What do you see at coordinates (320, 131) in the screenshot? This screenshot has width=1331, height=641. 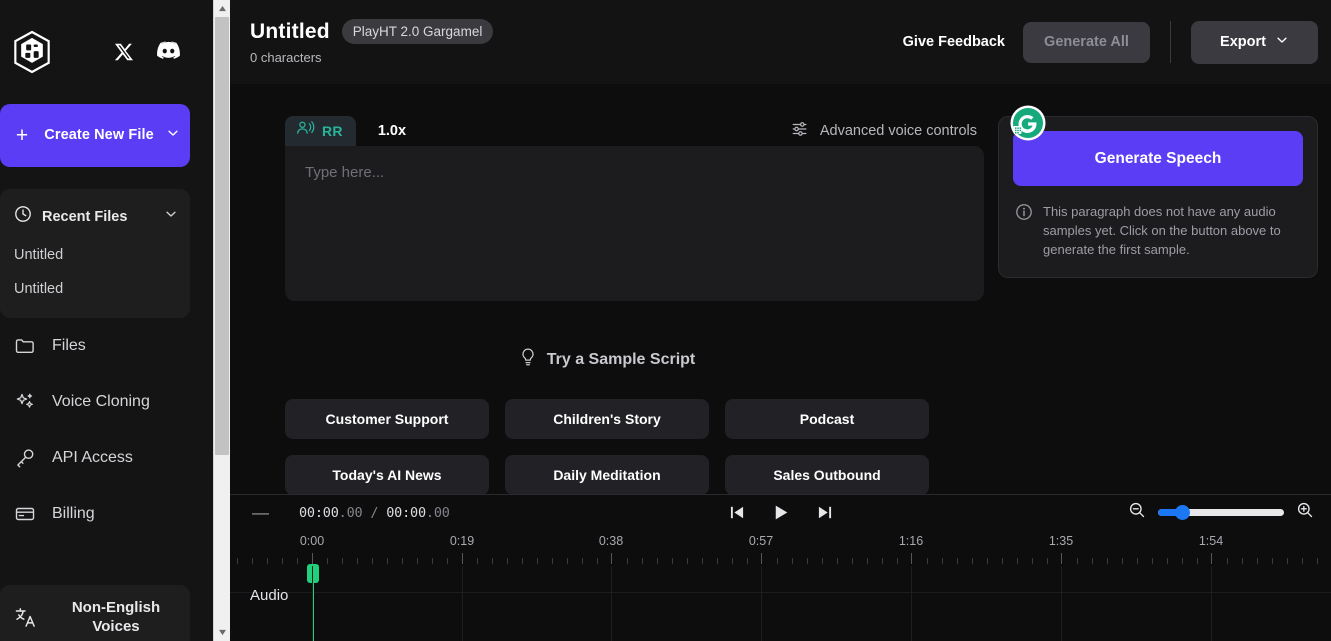 I see `voice-selector-tab: RR` at bounding box center [320, 131].